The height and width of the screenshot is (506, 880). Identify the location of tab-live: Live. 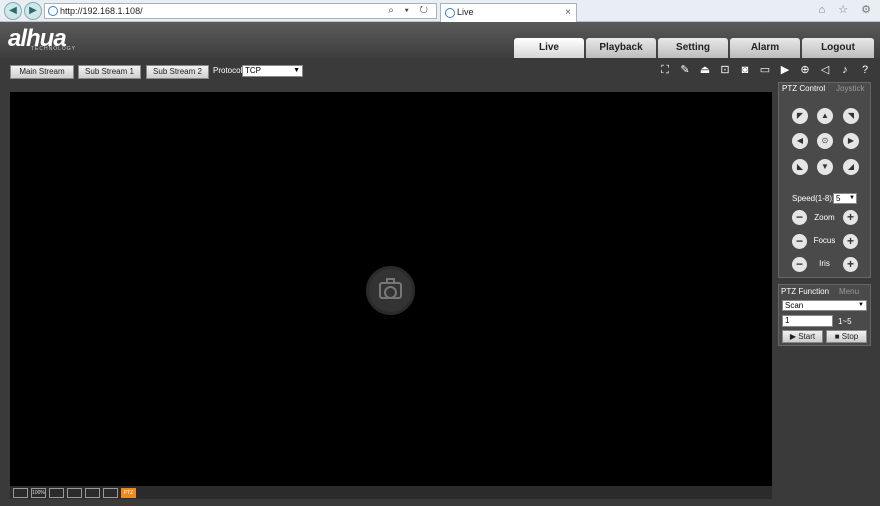
(549, 48).